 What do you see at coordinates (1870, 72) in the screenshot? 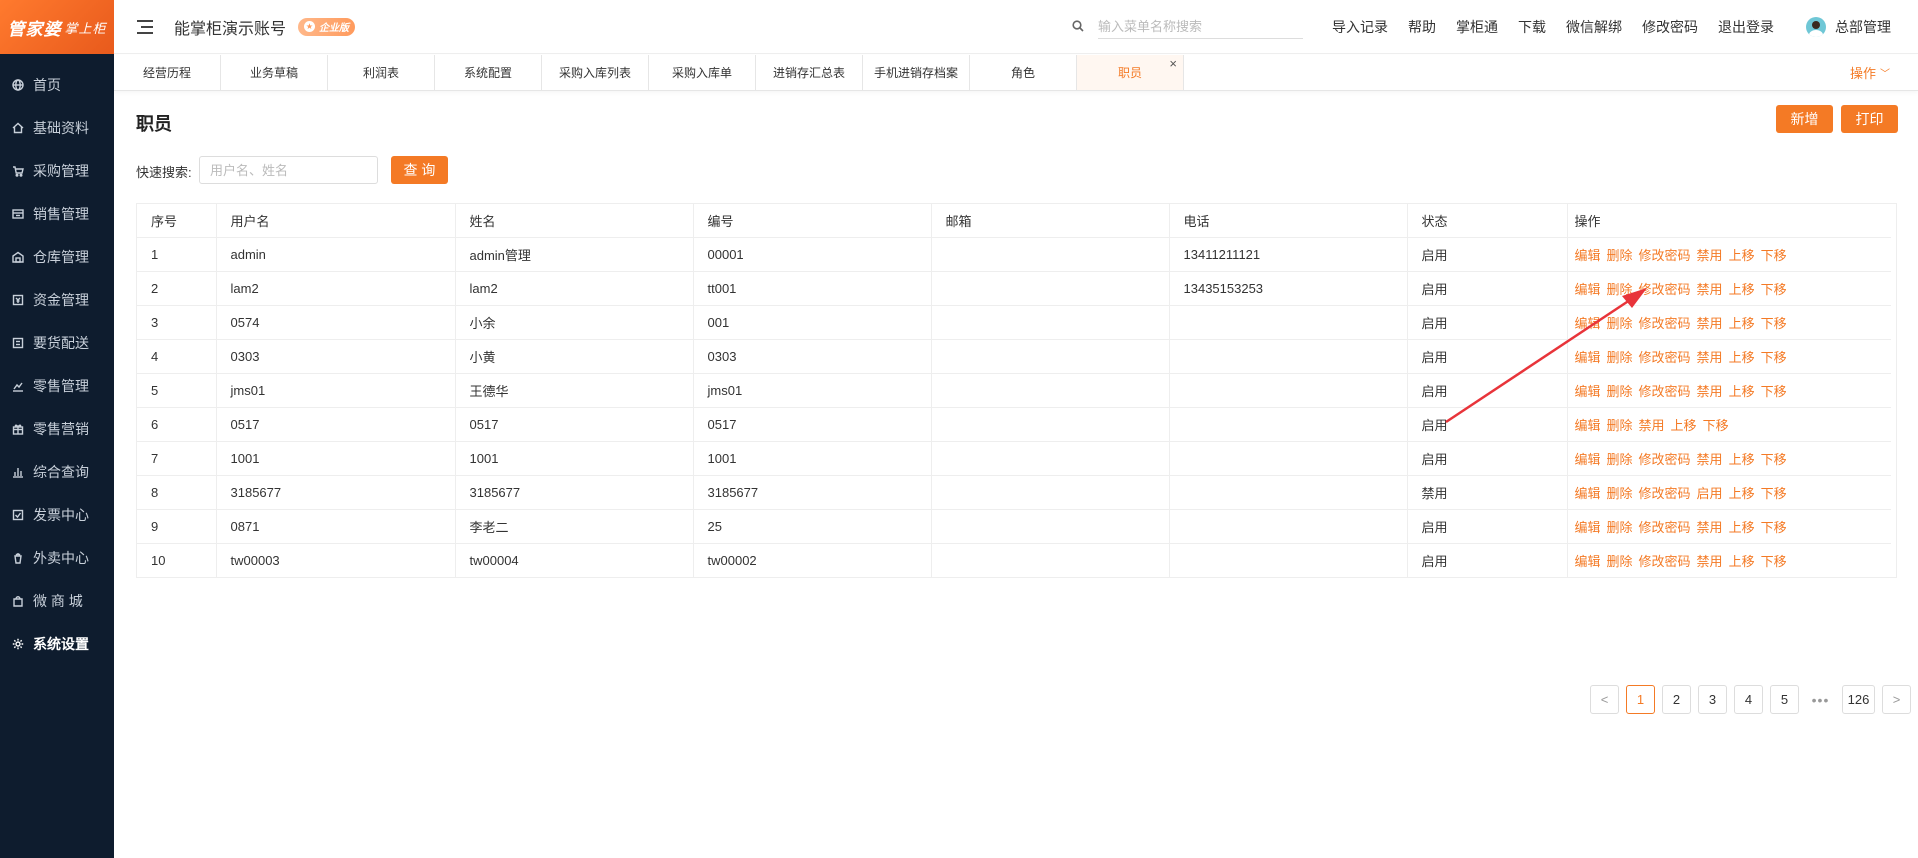
I see `tab-operations-button: 操作 ﹀` at bounding box center [1870, 72].